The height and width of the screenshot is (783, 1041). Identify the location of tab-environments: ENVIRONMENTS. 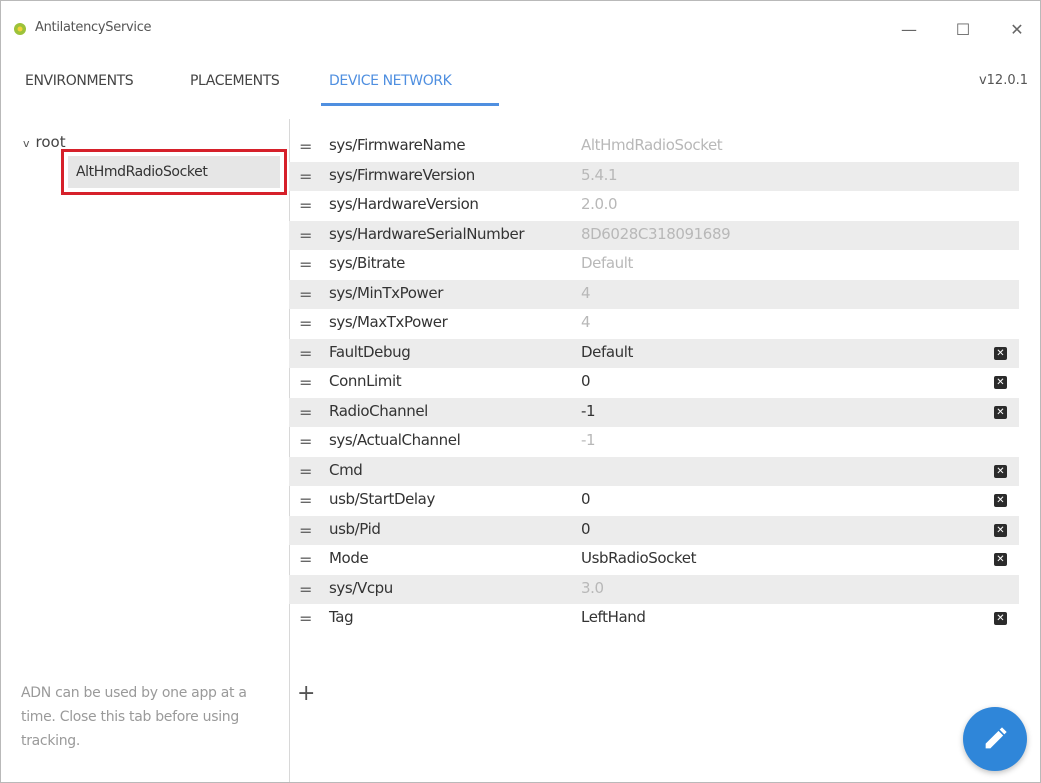
(79, 81).